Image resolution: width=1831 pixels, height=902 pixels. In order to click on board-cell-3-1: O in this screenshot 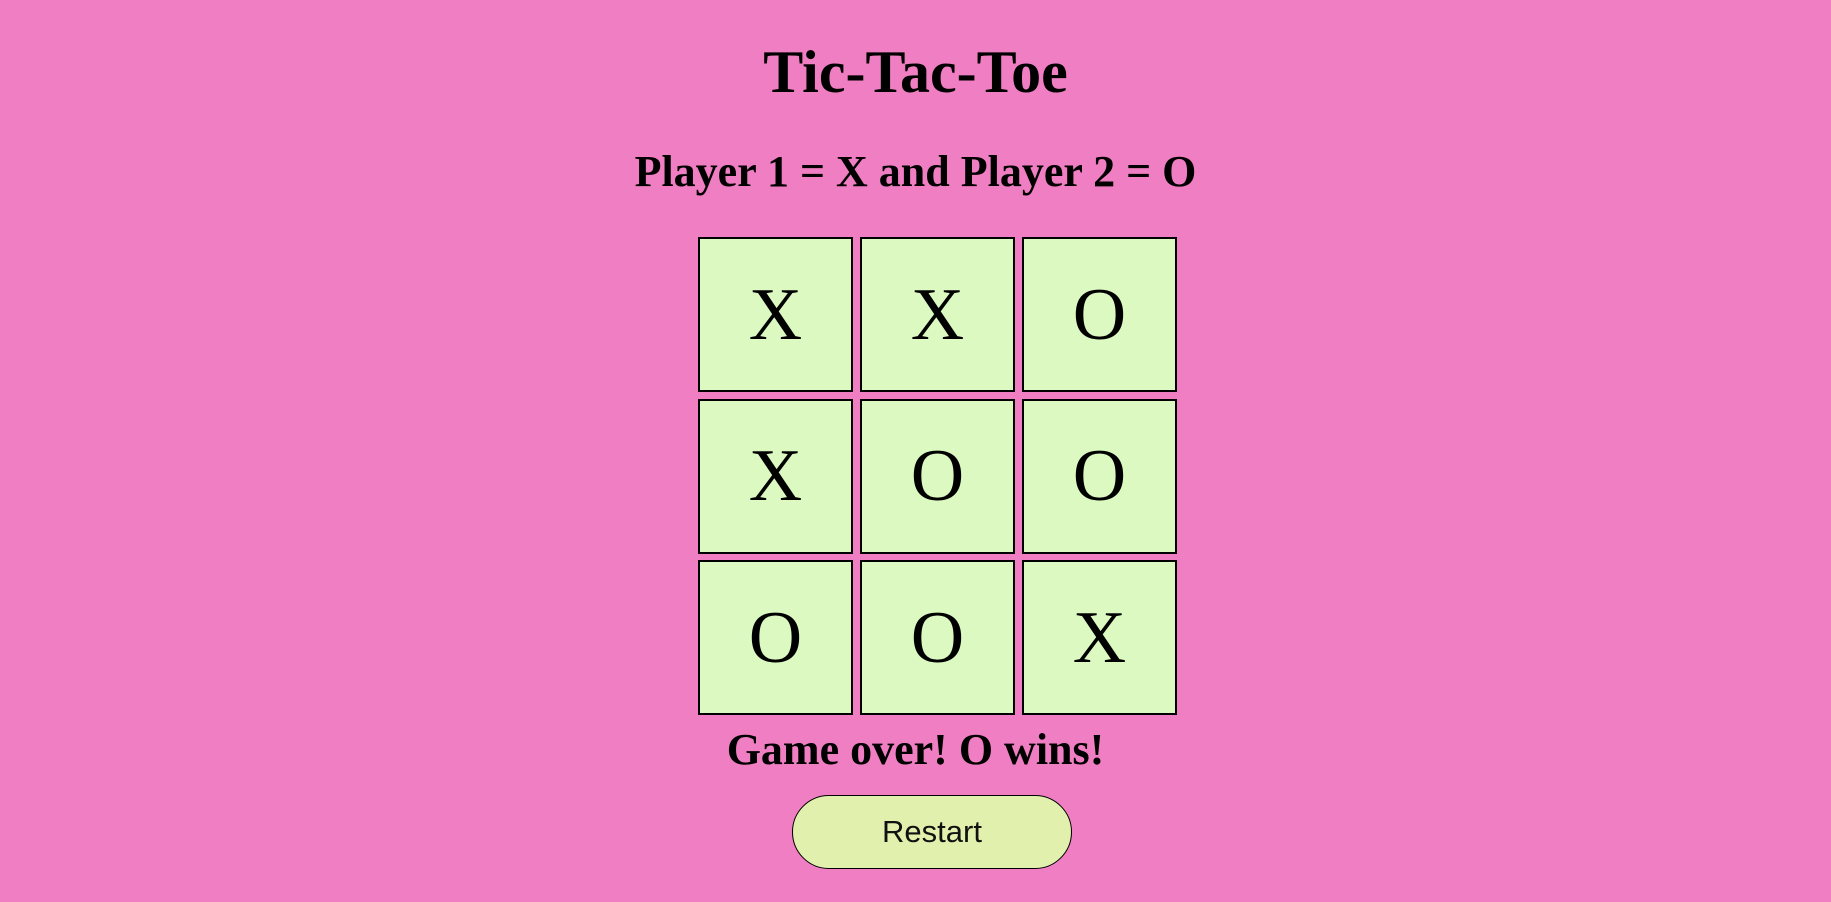, I will do `click(775, 637)`.